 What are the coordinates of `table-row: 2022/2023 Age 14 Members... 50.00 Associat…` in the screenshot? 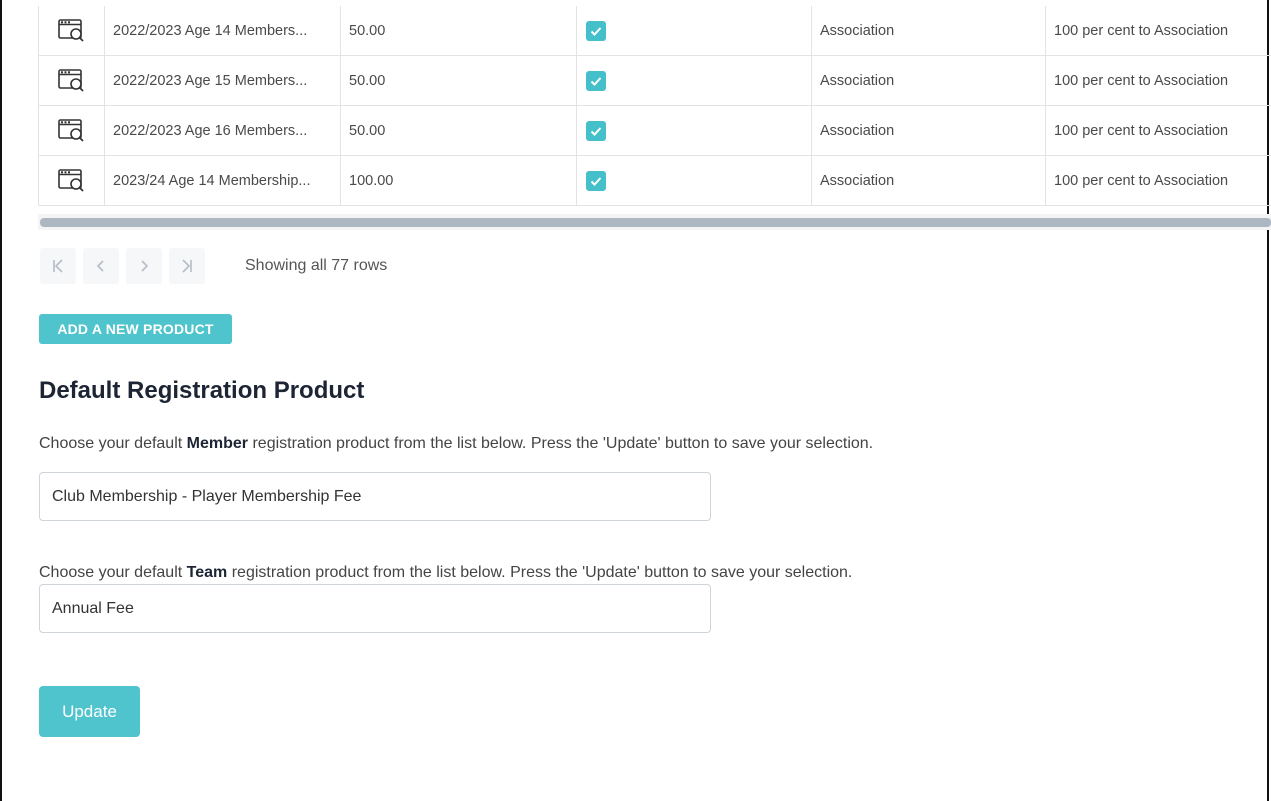 It's located at (654, 31).